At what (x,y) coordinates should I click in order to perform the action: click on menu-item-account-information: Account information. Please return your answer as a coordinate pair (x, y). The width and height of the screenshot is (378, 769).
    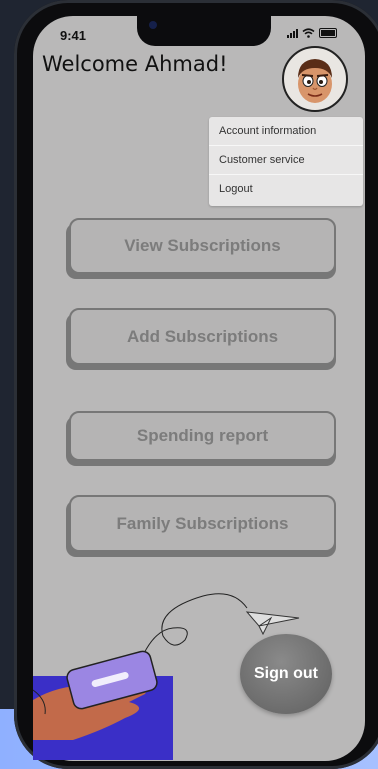
    Looking at the image, I should click on (286, 131).